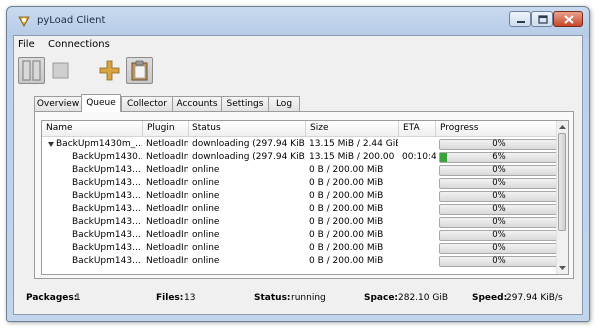 This screenshot has width=600, height=329. Describe the element at coordinates (298, 21) in the screenshot. I see `title-bar: pyLoad Client` at that location.